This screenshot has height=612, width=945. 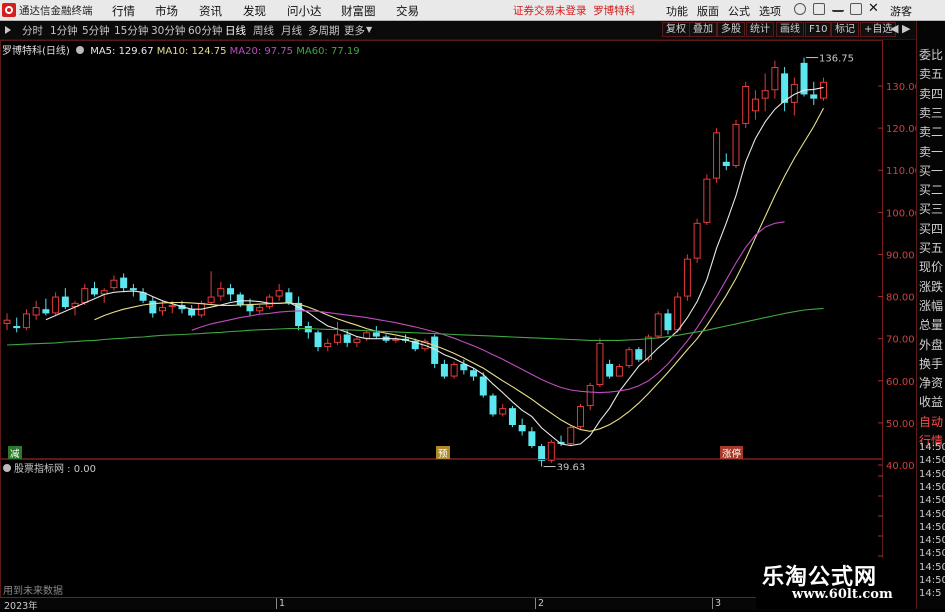 What do you see at coordinates (205, 30) in the screenshot?
I see `period-tab: 60分钟` at bounding box center [205, 30].